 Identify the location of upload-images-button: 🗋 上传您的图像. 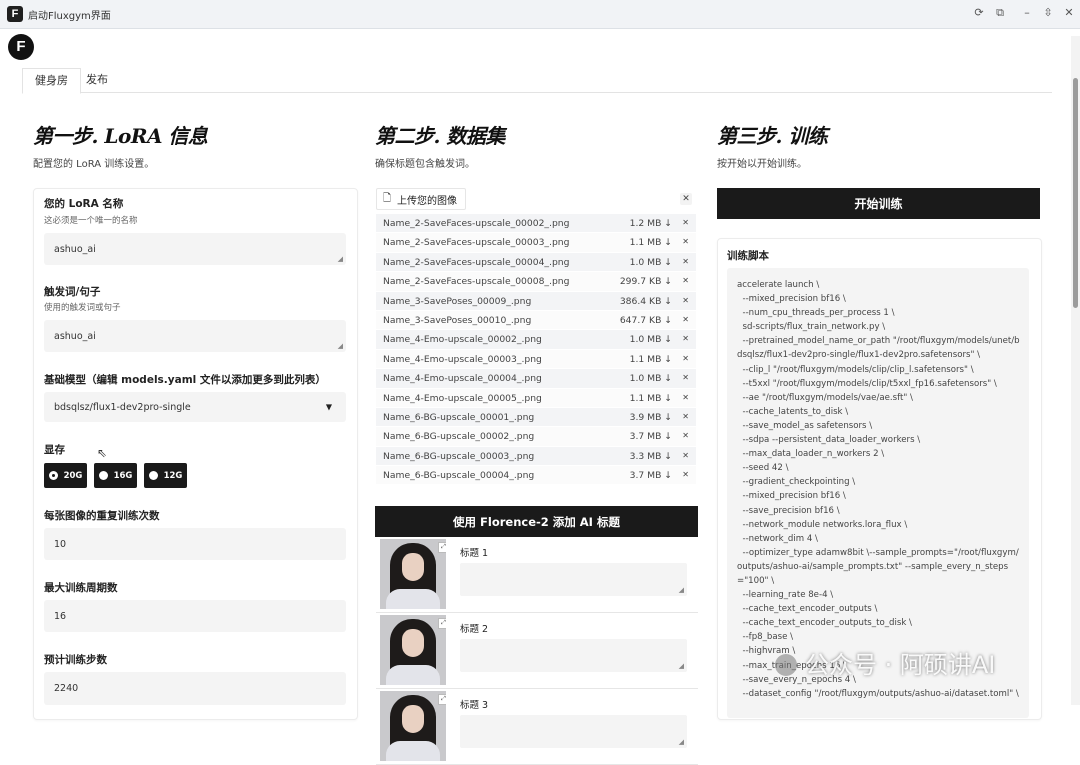
(421, 199).